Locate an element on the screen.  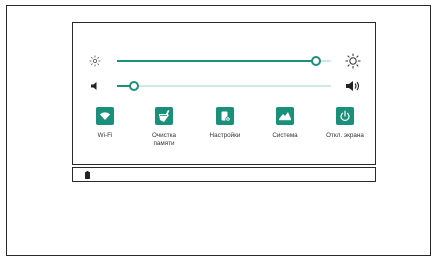
brightness-high-icon is located at coordinates (353, 61).